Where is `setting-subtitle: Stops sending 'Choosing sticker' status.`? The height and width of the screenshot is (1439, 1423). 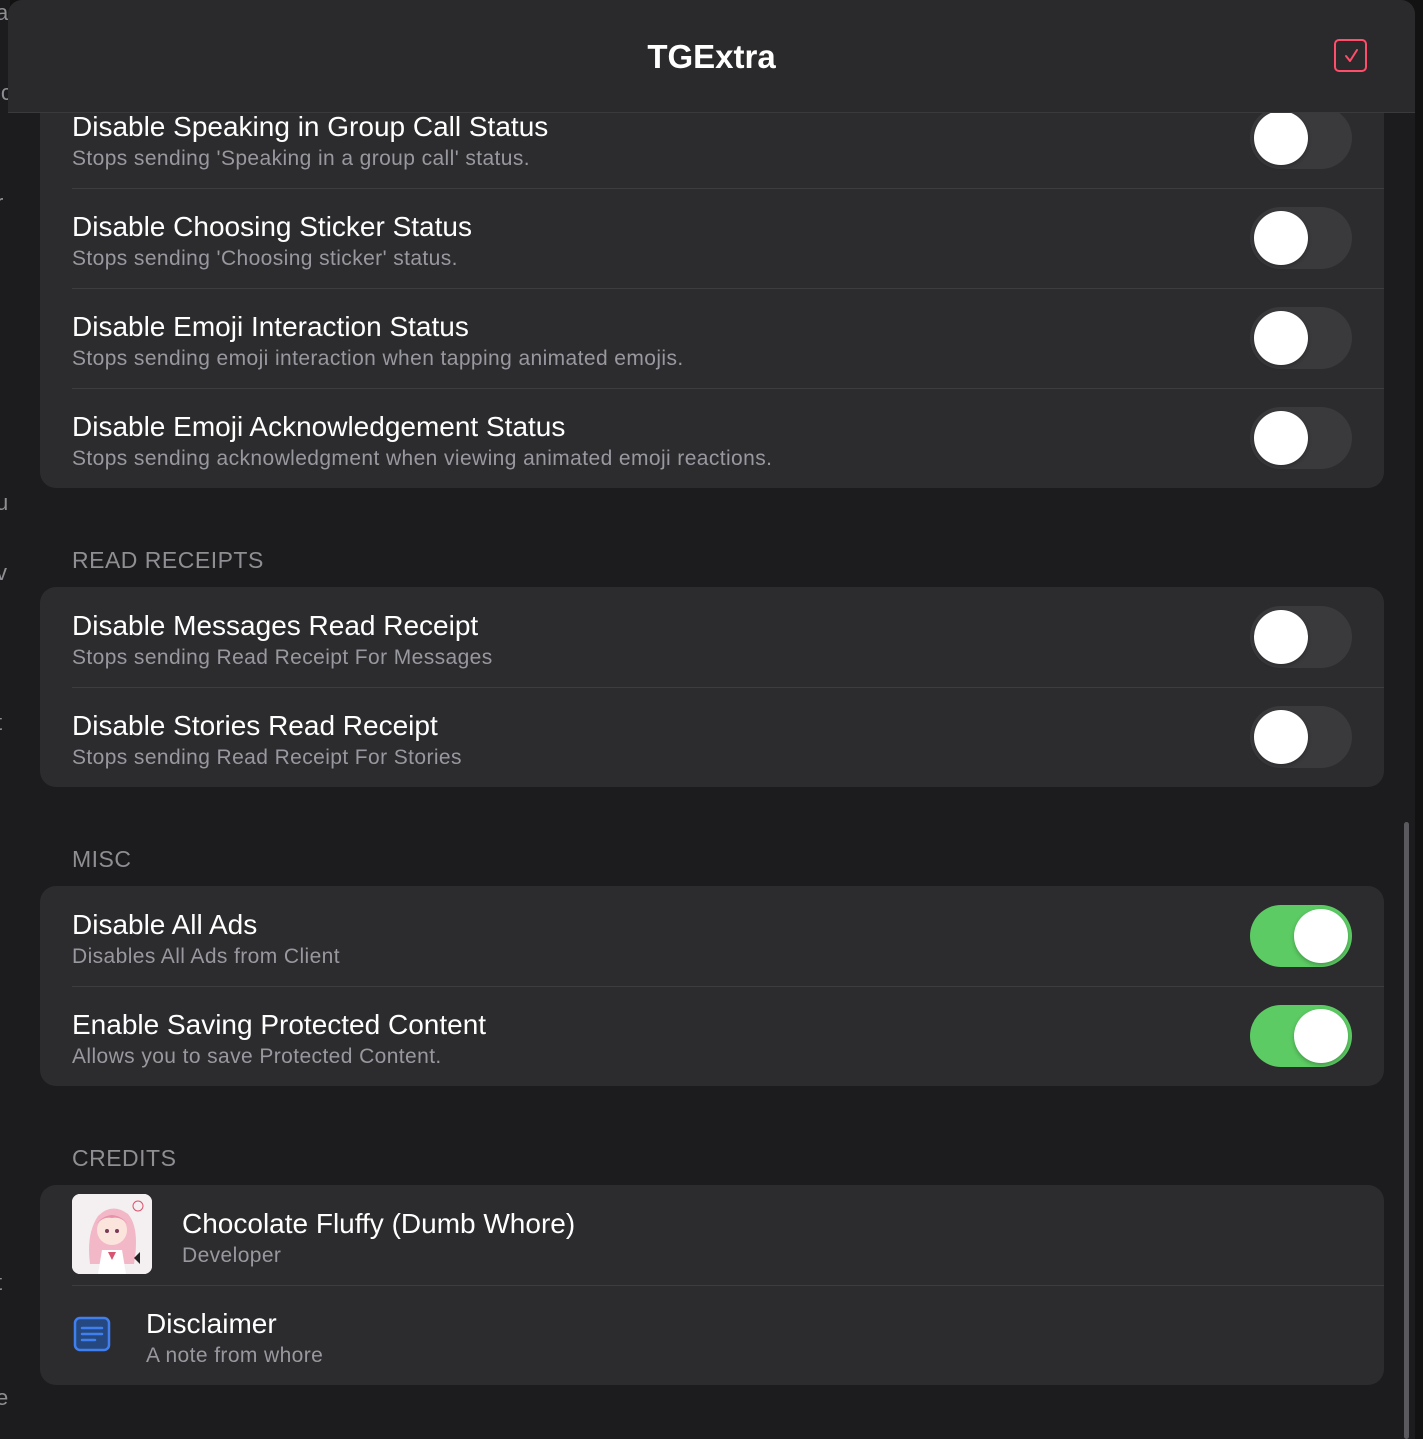 setting-subtitle: Stops sending 'Choosing sticker' status. is located at coordinates (265, 258).